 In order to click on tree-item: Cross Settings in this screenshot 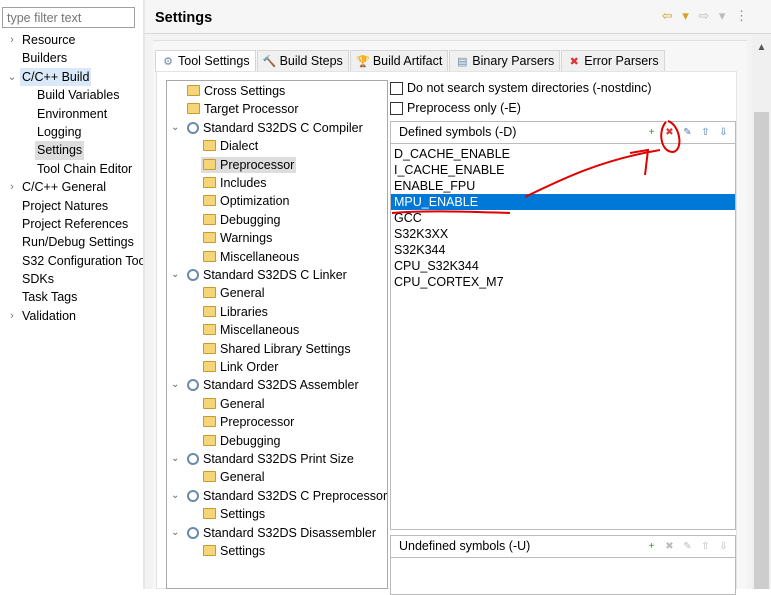, I will do `click(236, 91)`.